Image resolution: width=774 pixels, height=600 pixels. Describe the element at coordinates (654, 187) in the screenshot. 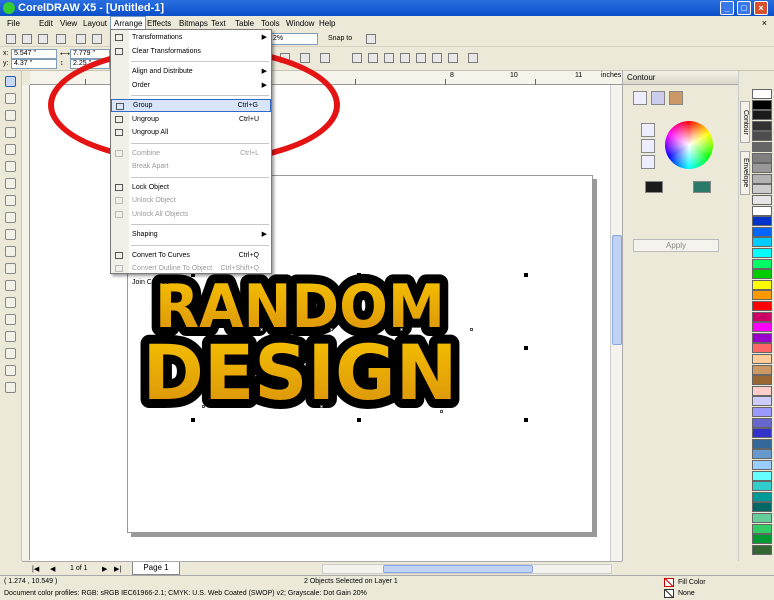

I see `outline-color-picker` at that location.